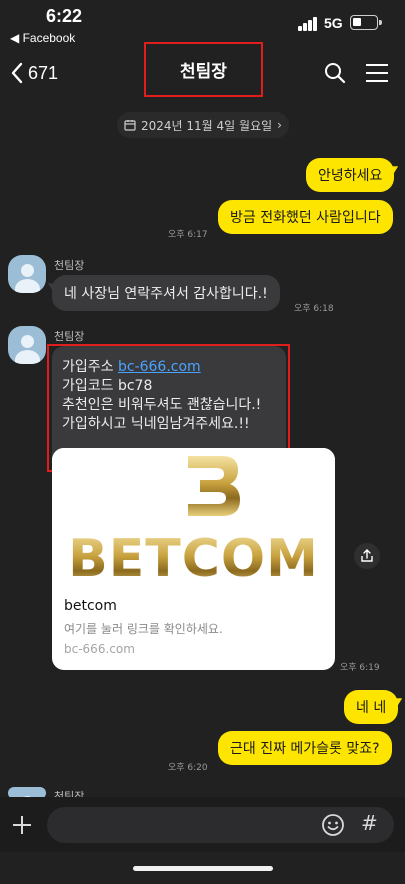  What do you see at coordinates (366, 22) in the screenshot?
I see `battery-icon` at bounding box center [366, 22].